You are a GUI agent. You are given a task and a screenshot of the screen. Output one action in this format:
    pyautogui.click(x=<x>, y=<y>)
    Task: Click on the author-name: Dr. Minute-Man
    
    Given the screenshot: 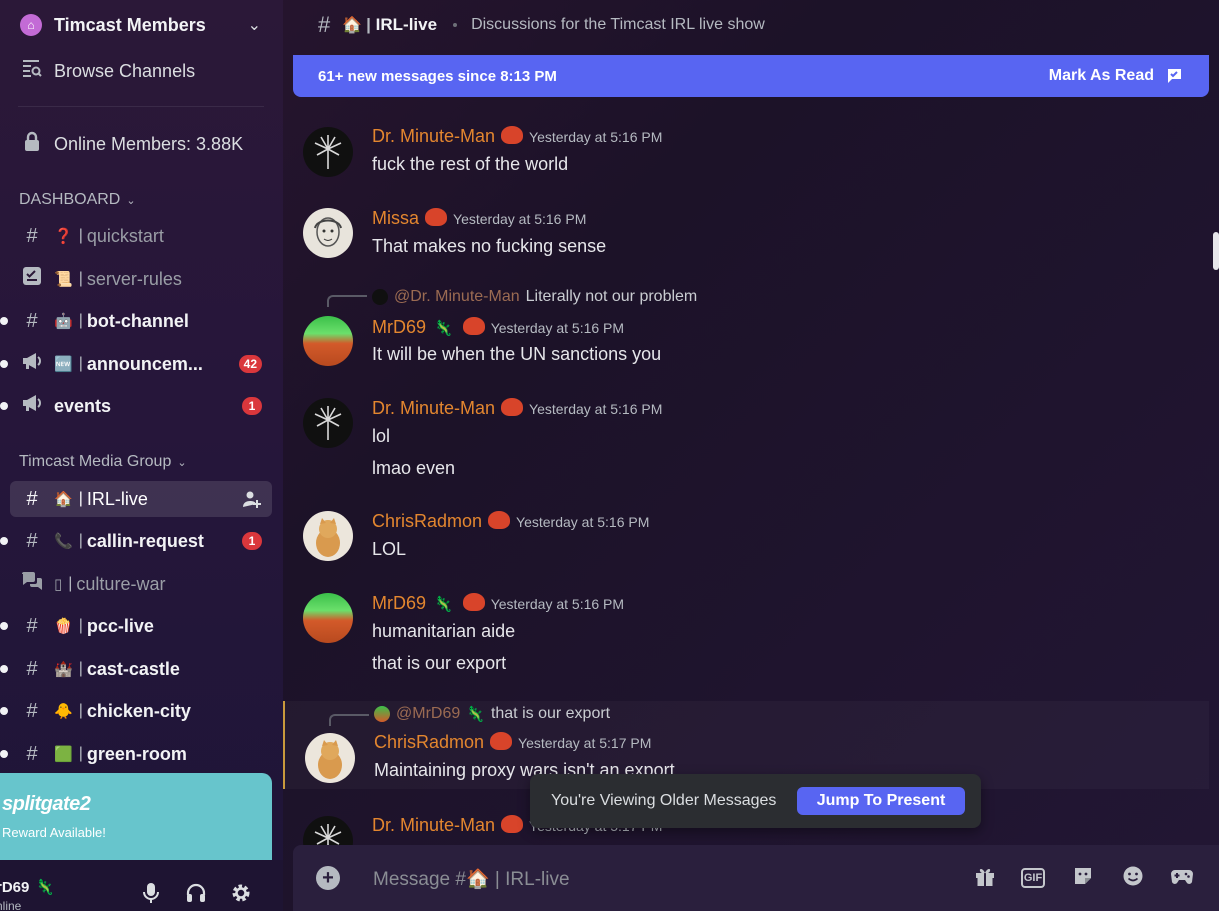 What is the action you would take?
    pyautogui.click(x=434, y=825)
    